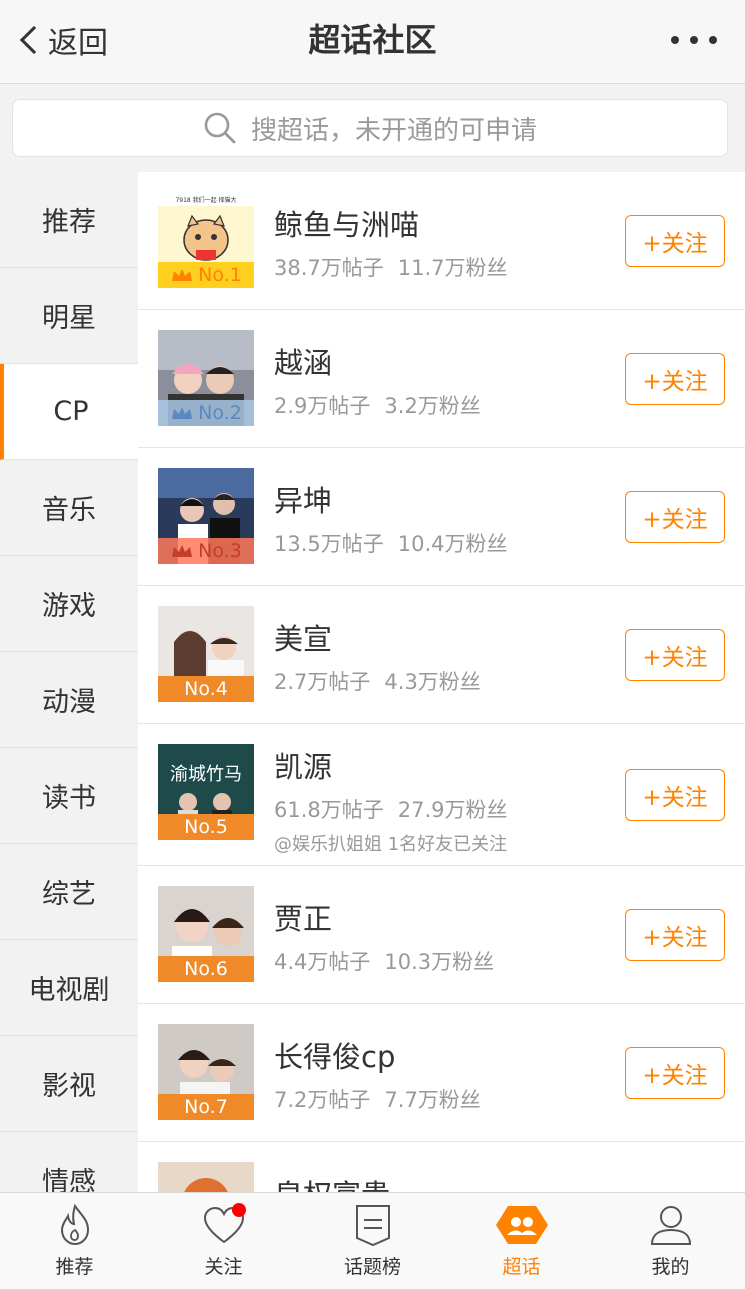  I want to click on rank-badge: No.7, so click(206, 1107).